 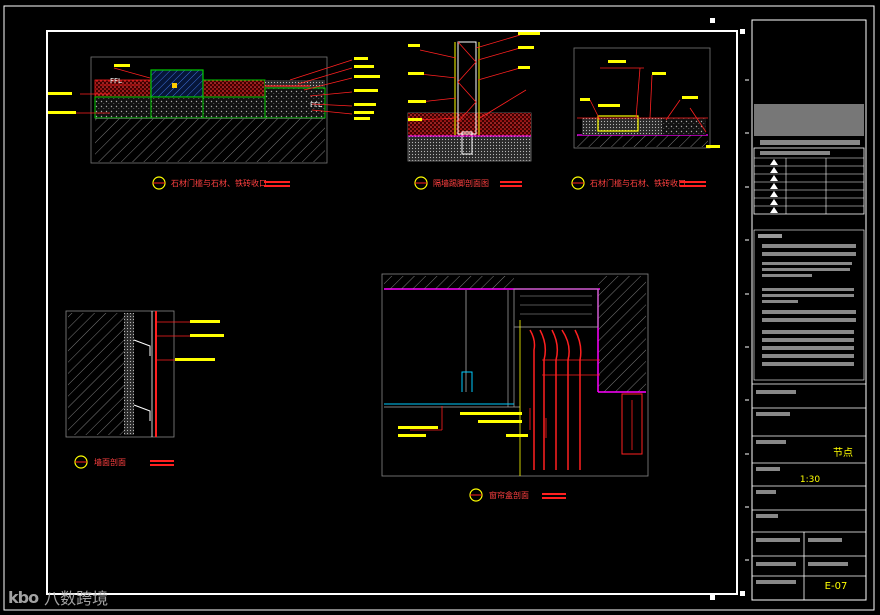 I want to click on detail-2-title-text: 隔墙踢脚剖面图, so click(x=461, y=183).